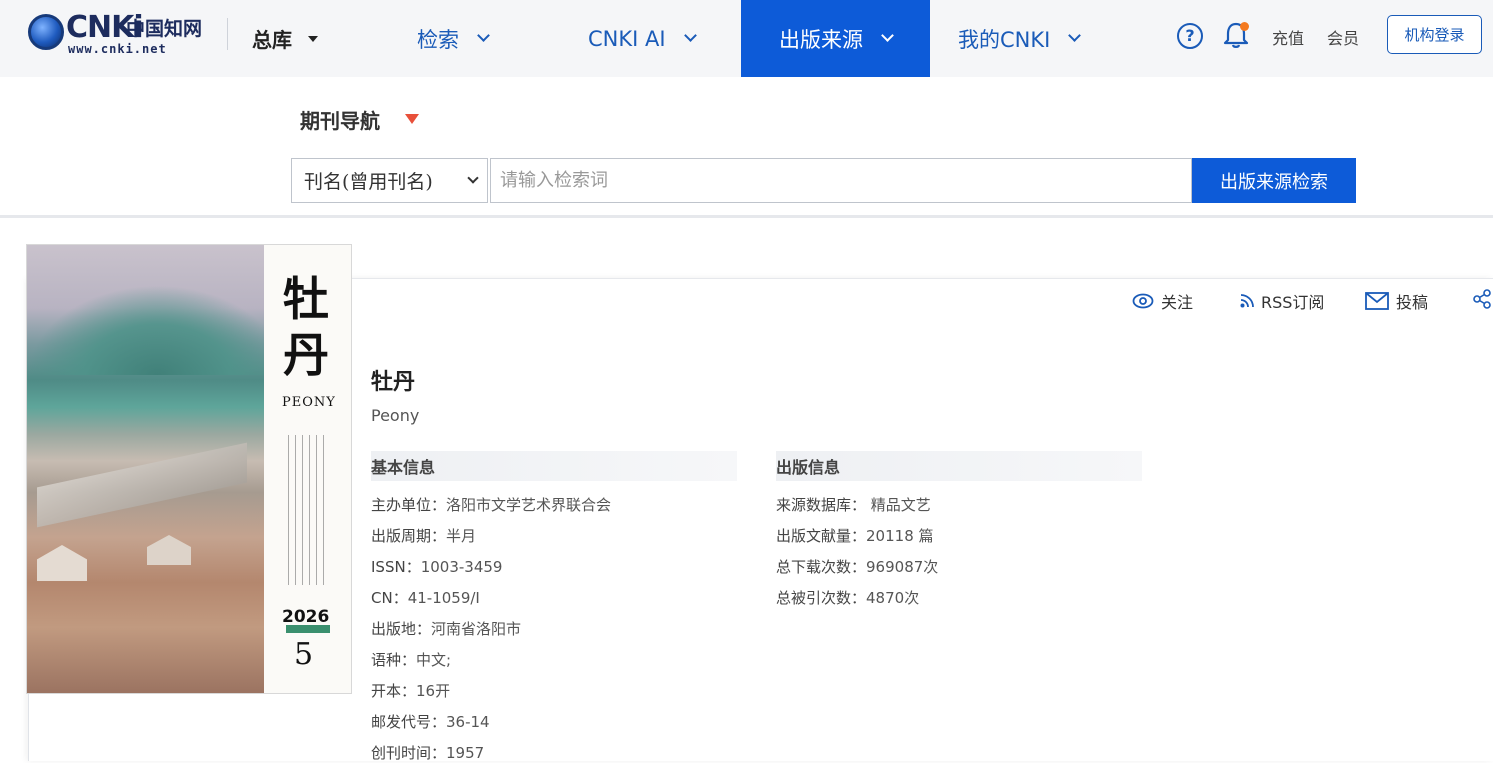 Image resolution: width=1493 pixels, height=763 pixels. Describe the element at coordinates (430, 722) in the screenshot. I see `info-row-postal-code: 邮发代号：36-14` at that location.